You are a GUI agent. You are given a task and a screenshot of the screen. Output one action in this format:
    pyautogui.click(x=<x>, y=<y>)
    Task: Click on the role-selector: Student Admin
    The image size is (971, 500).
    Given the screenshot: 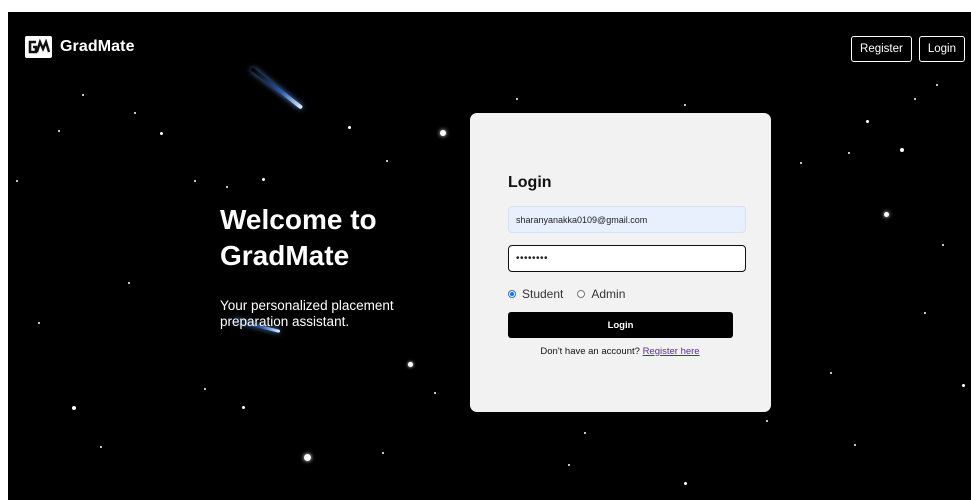 What is the action you would take?
    pyautogui.click(x=566, y=294)
    